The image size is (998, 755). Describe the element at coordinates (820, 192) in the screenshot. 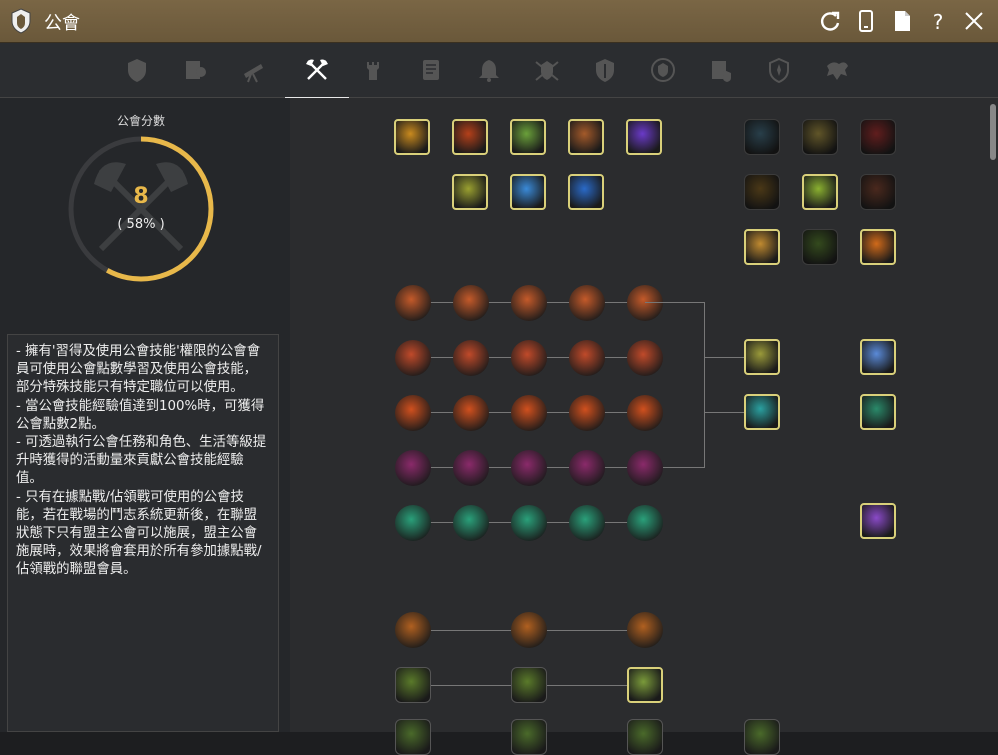

I see `skill-clover` at that location.